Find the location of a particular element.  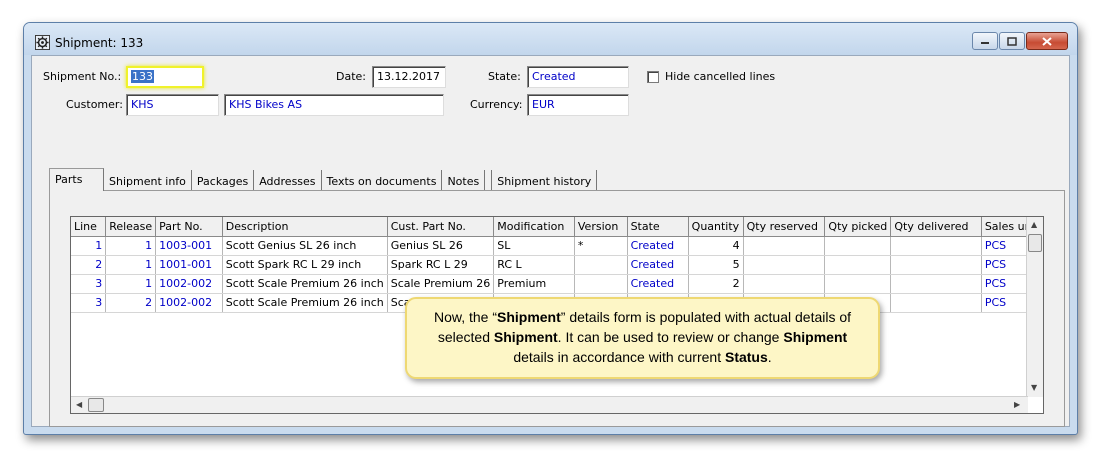

date-label: Date: is located at coordinates (351, 76).